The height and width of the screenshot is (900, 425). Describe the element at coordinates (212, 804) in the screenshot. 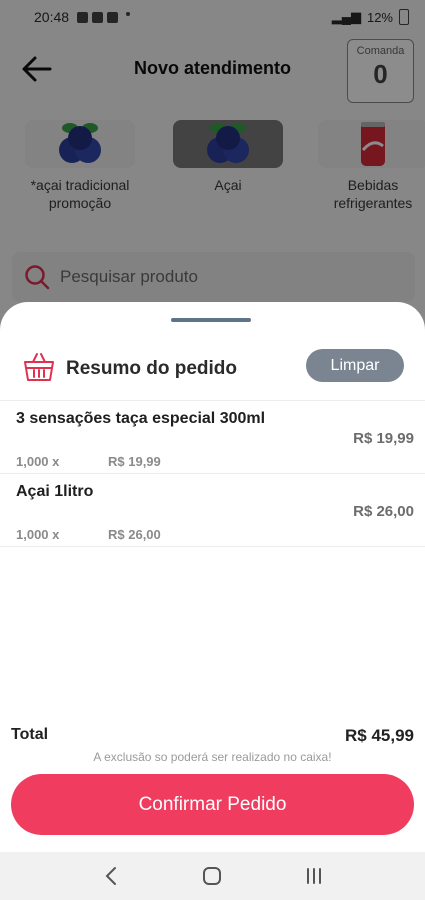

I see `confirm-order-button: Confirmar Pedido` at that location.